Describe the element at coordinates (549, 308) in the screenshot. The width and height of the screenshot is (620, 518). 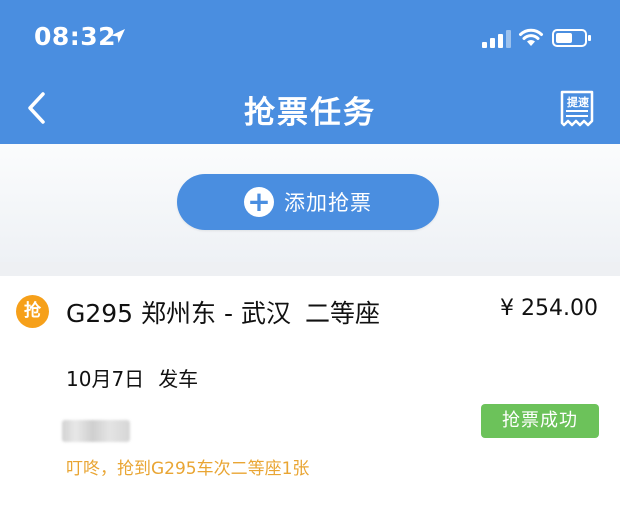
I see `ticket-price: ¥ 254.00` at that location.